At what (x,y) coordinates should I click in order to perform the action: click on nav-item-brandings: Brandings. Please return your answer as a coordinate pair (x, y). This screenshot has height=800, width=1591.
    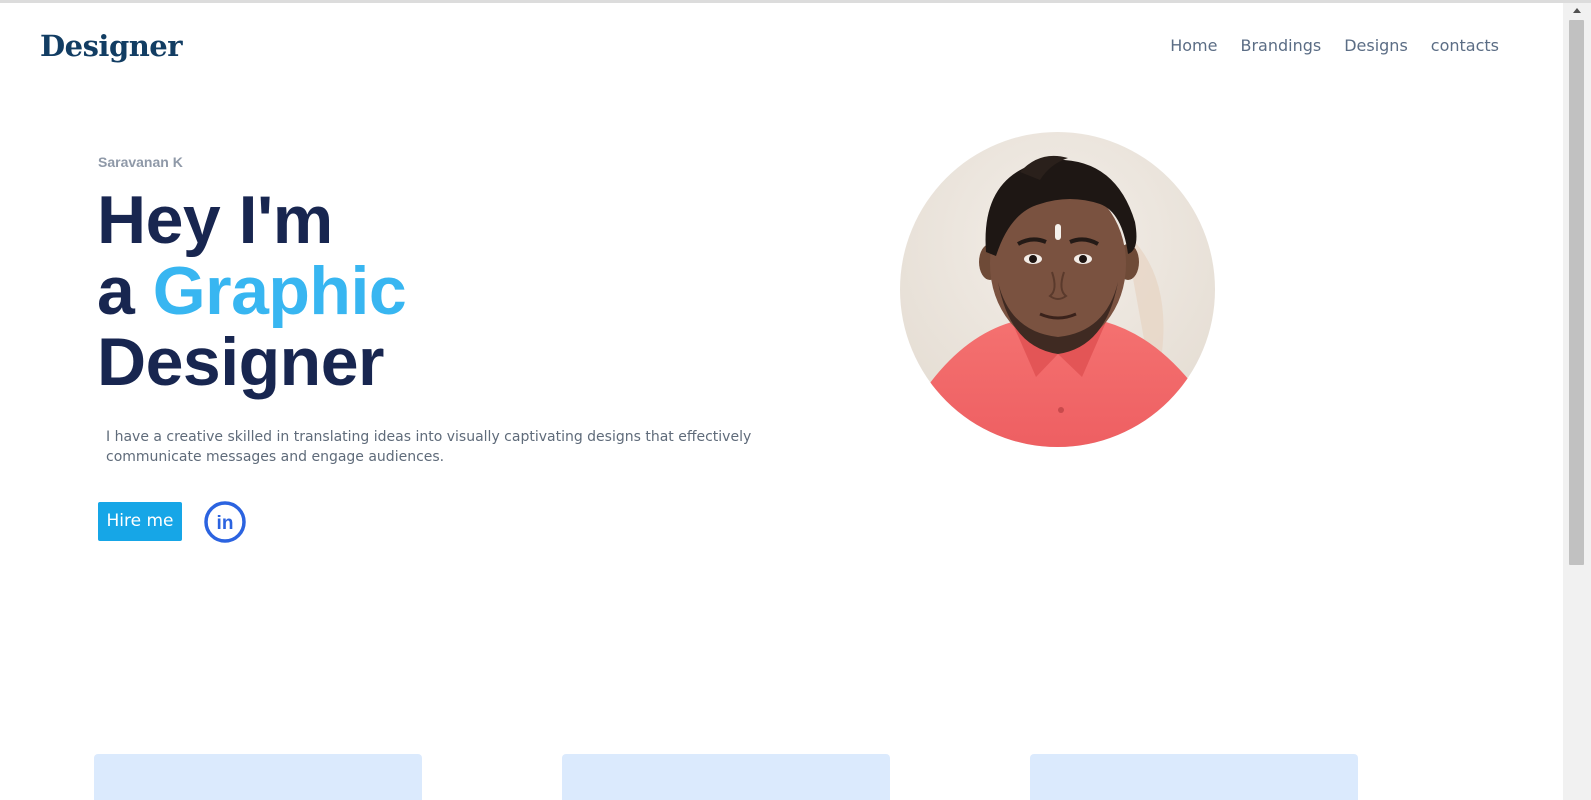
    Looking at the image, I should click on (1280, 45).